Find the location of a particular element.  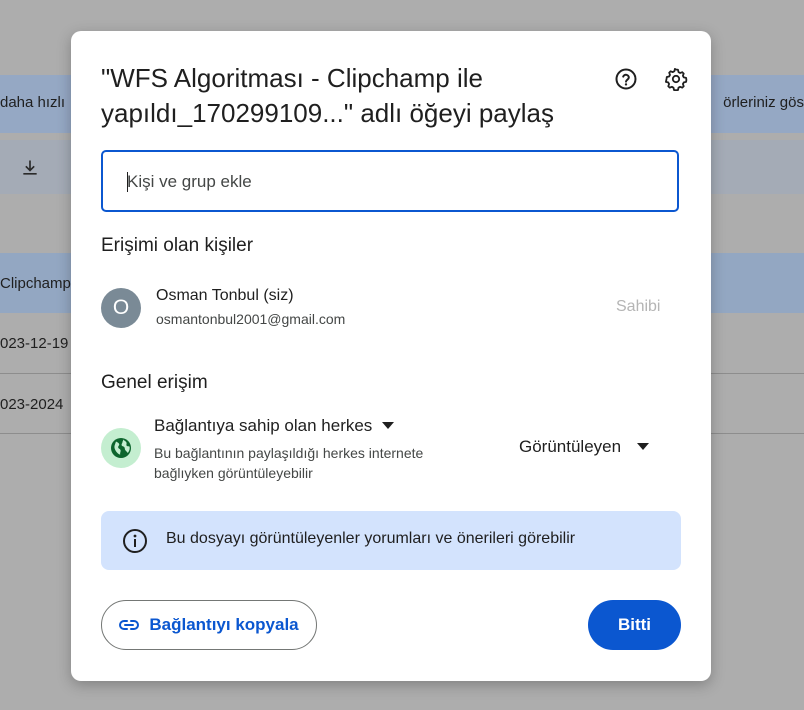

general-access-scope-select: Bağlantıya sahip olan herkes is located at coordinates (274, 426).